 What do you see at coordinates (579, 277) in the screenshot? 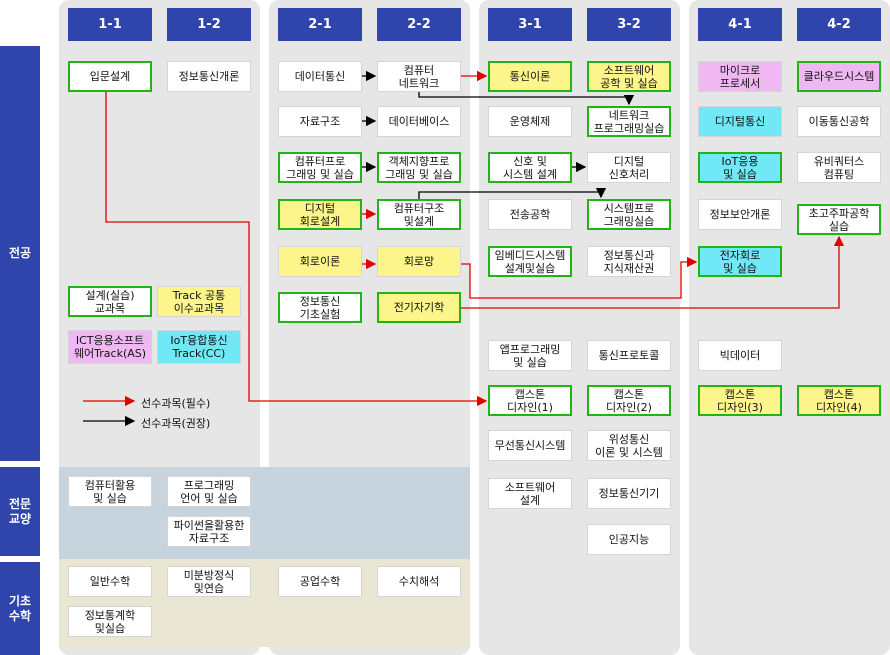
I see `arrow-network-to-electronic` at bounding box center [579, 277].